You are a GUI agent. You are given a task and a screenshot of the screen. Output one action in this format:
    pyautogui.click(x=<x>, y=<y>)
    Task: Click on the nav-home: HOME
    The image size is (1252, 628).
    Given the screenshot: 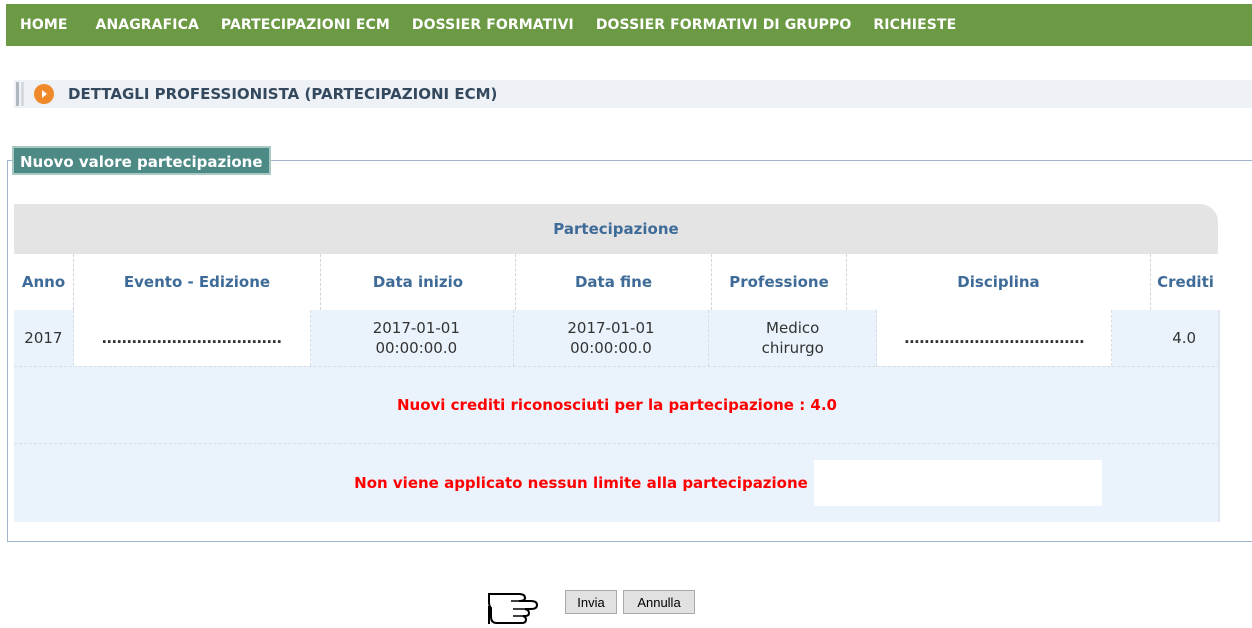 What is the action you would take?
    pyautogui.click(x=37, y=25)
    